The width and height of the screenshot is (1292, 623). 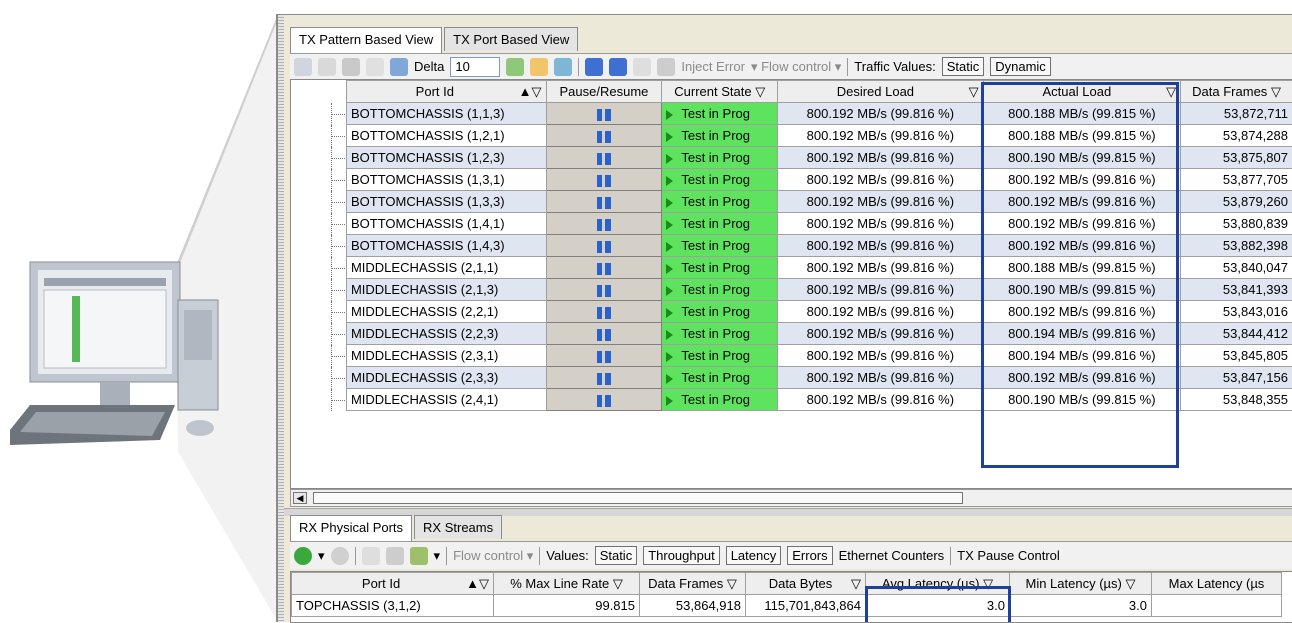 What do you see at coordinates (351, 528) in the screenshot?
I see `tab-rx-physical-ports: RX Physical Ports` at bounding box center [351, 528].